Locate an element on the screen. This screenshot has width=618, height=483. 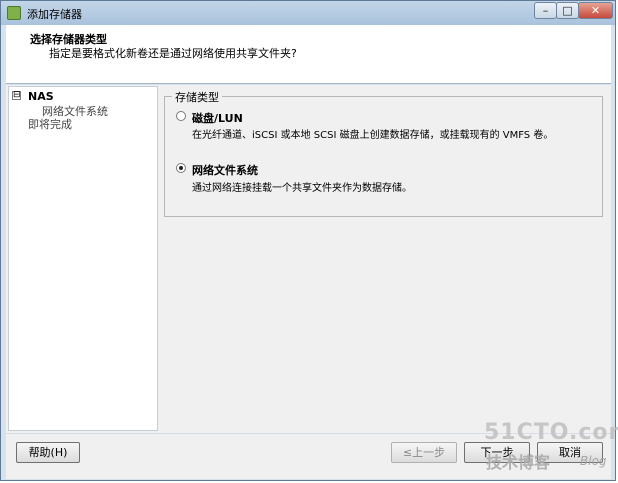
cancel-button: 取消 is located at coordinates (570, 452).